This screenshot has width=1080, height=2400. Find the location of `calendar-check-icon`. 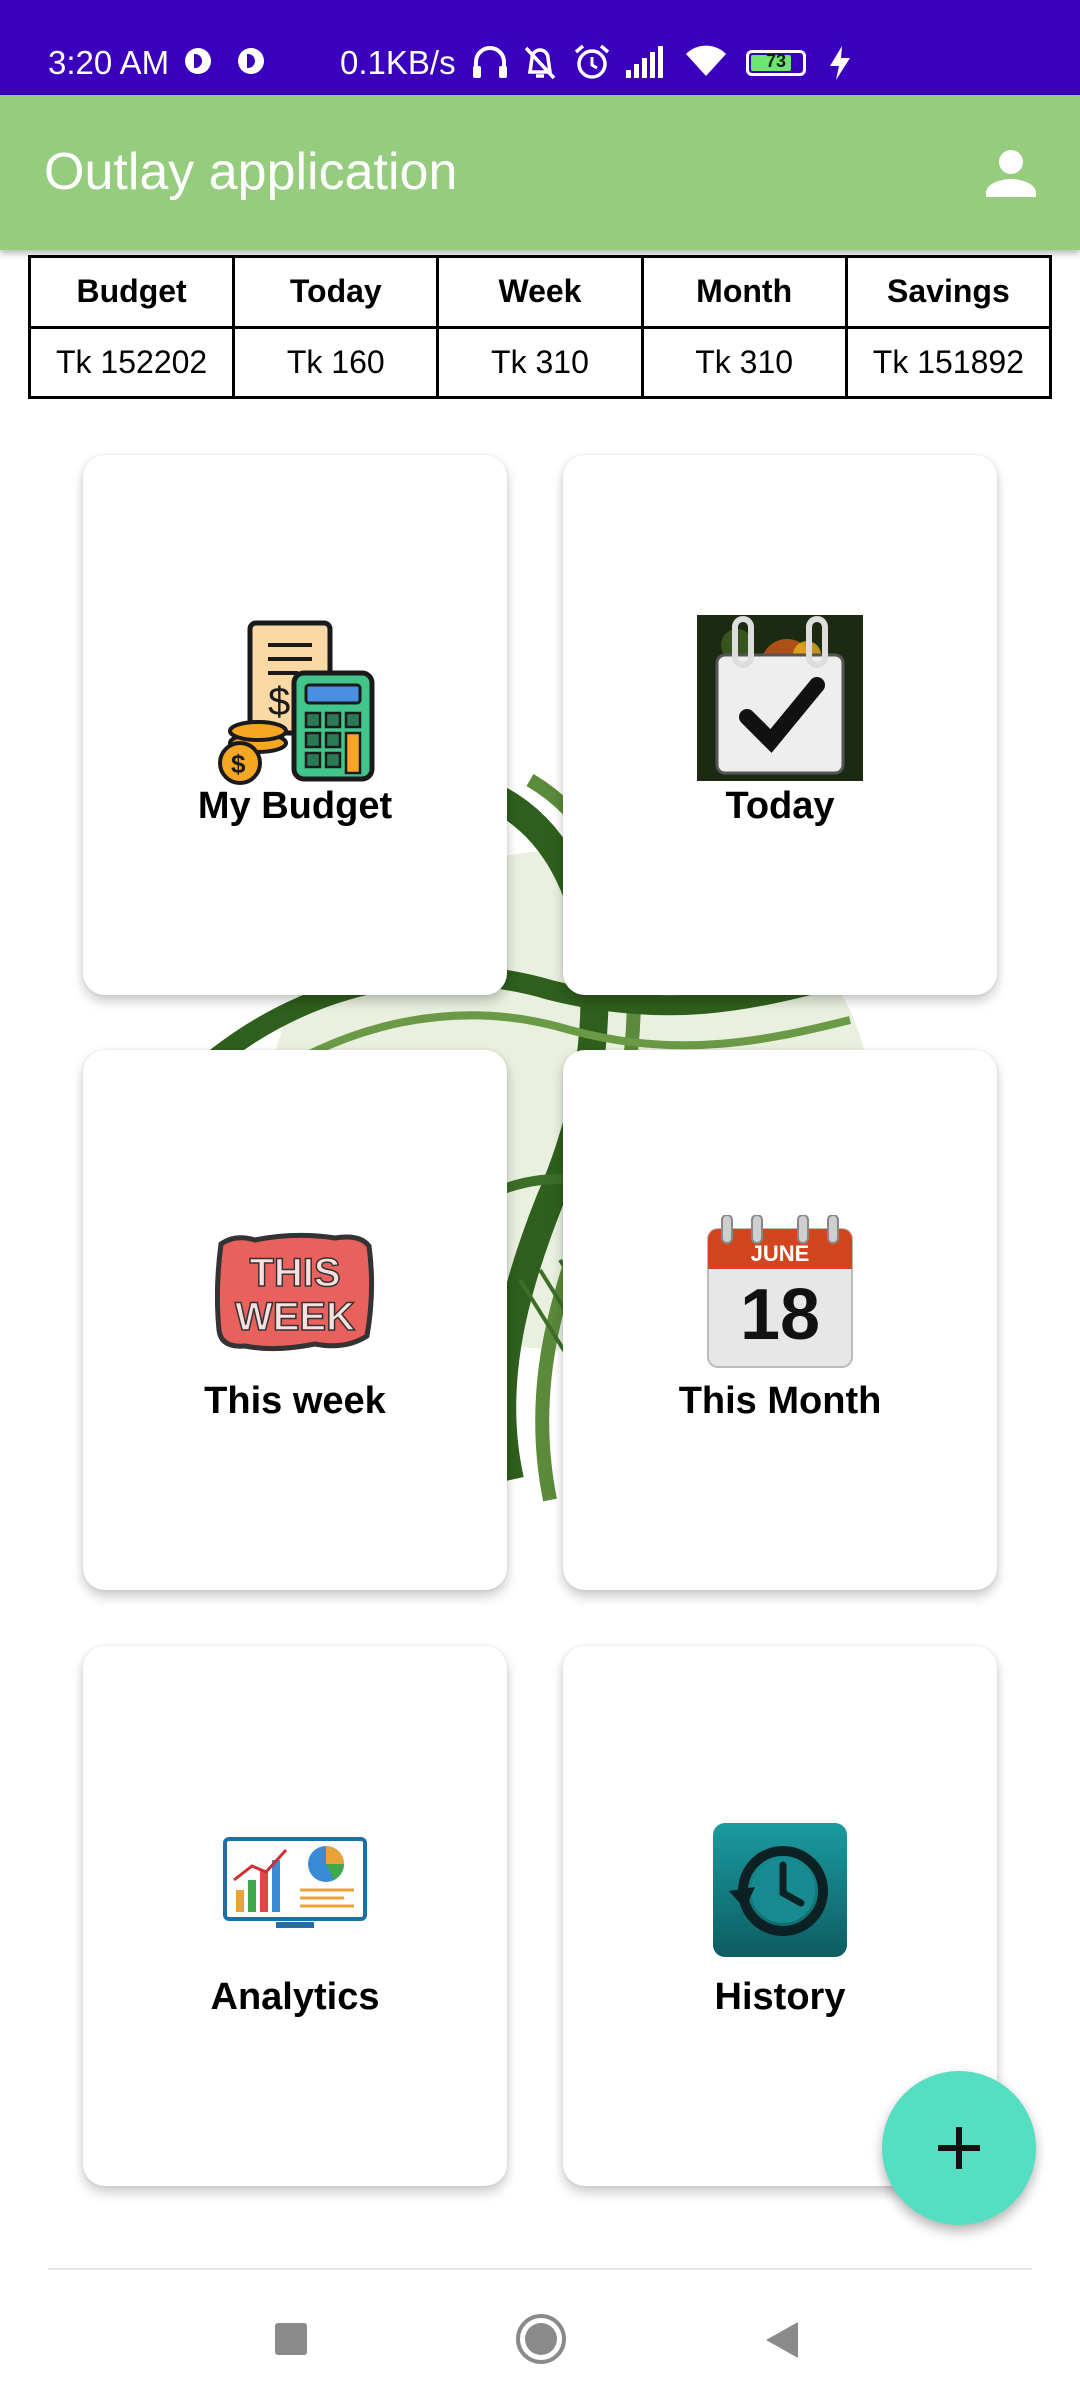

calendar-check-icon is located at coordinates (780, 698).